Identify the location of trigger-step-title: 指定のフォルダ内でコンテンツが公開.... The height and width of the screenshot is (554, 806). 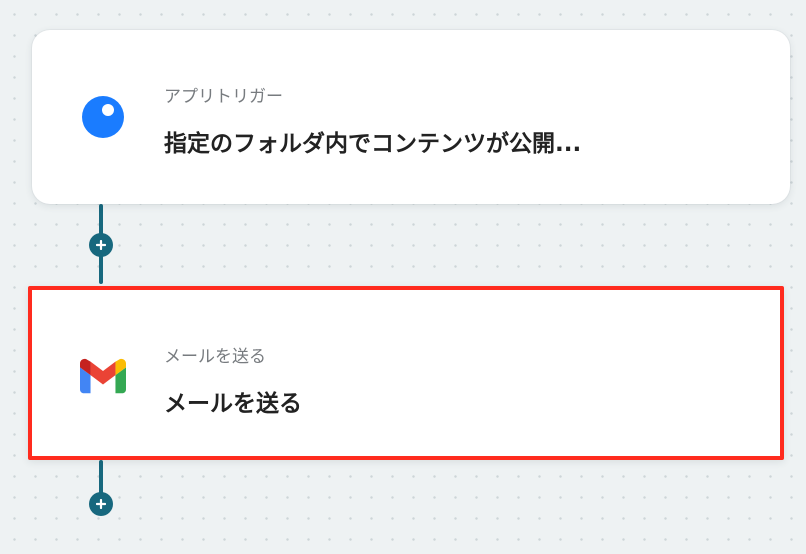
(373, 144).